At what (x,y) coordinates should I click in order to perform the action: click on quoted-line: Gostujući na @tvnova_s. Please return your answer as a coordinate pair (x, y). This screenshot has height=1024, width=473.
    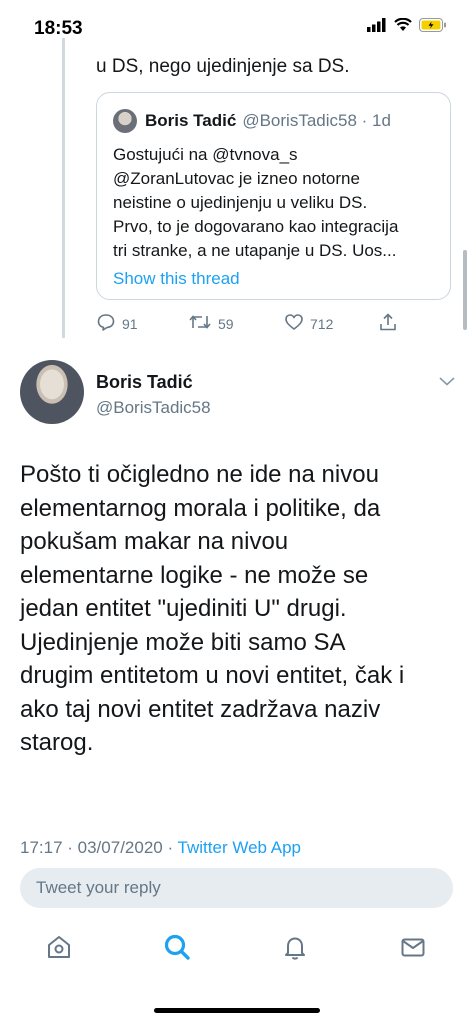
    Looking at the image, I should click on (205, 154).